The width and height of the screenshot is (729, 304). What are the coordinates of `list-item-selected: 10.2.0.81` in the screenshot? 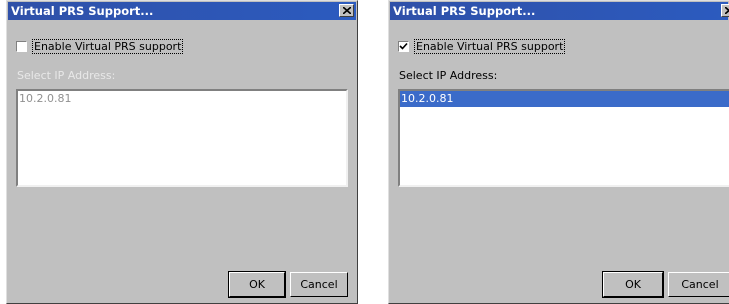 It's located at (564, 99).